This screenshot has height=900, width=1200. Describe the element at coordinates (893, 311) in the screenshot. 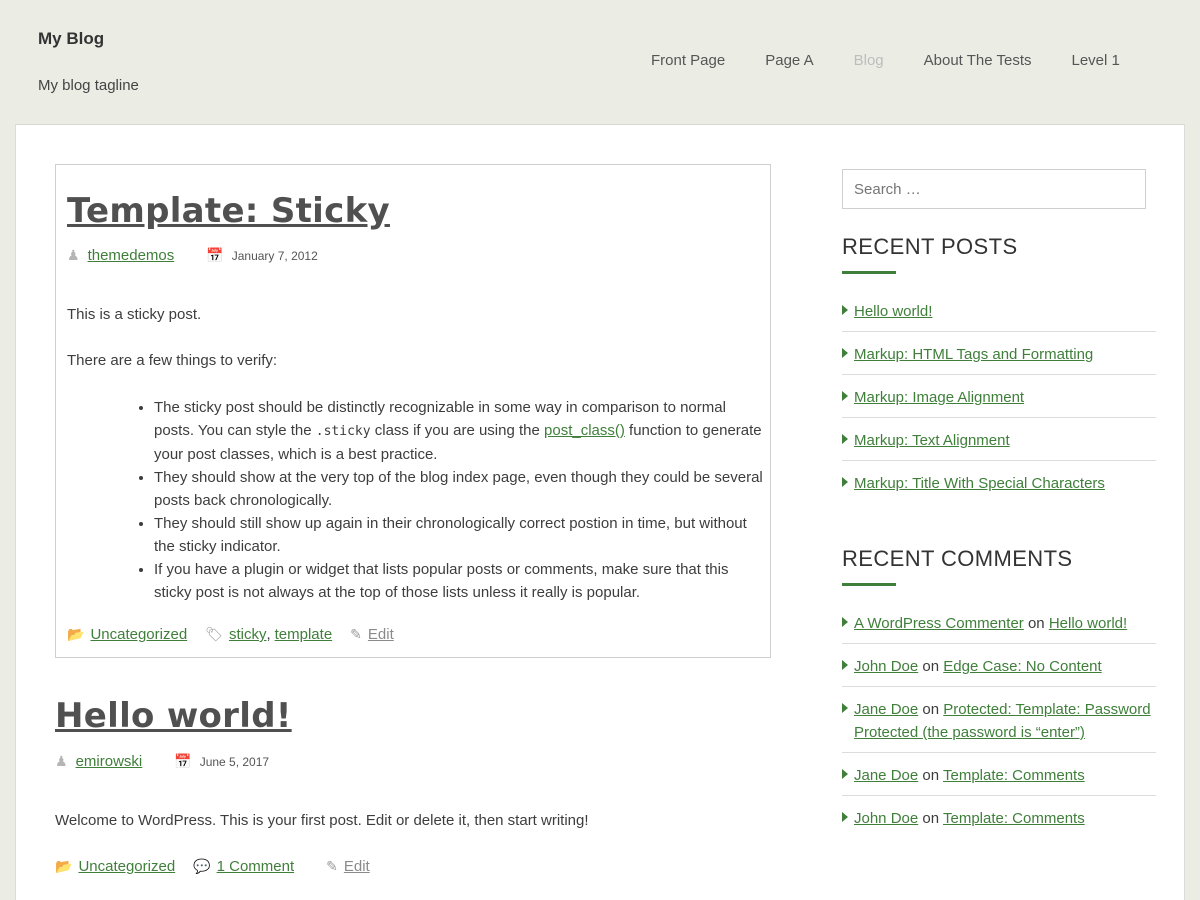

I see `recent-post-link: Hello world!` at that location.